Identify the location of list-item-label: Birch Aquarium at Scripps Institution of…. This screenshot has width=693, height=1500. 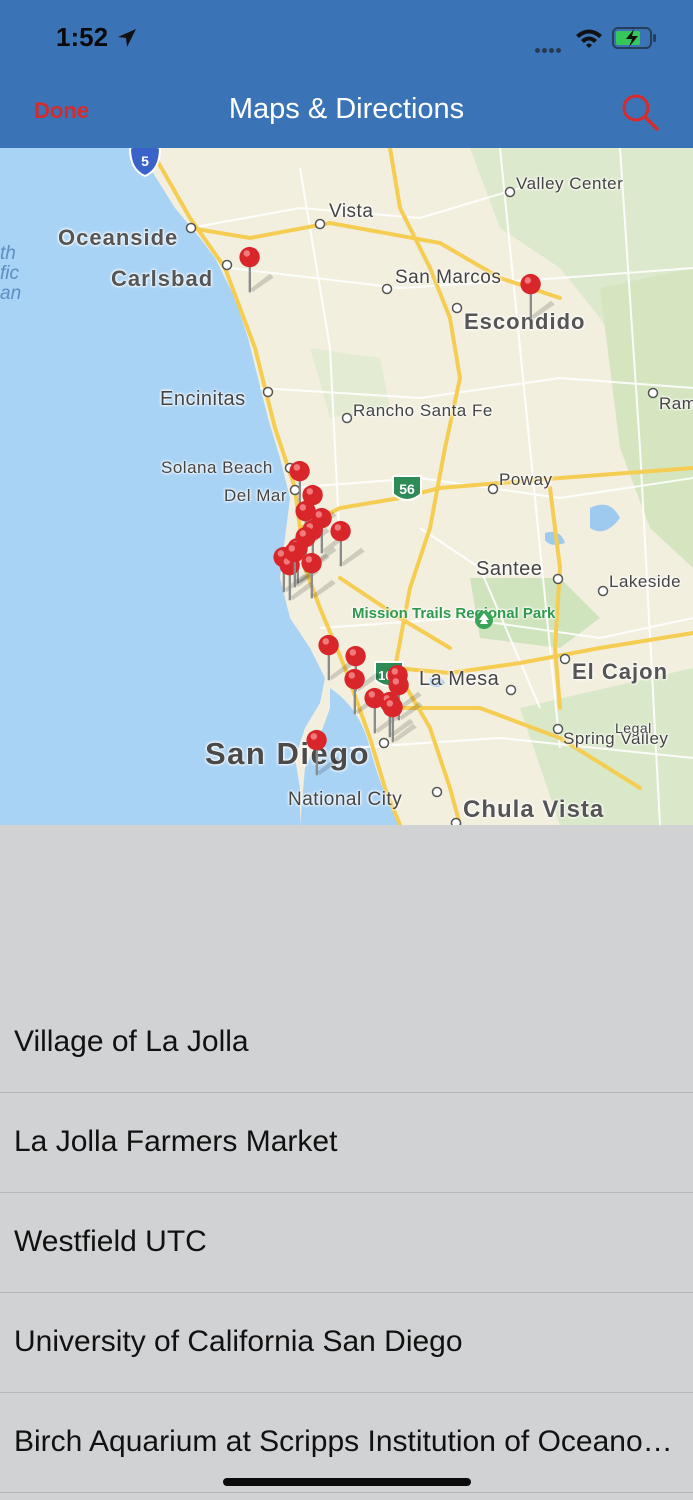
(344, 1441).